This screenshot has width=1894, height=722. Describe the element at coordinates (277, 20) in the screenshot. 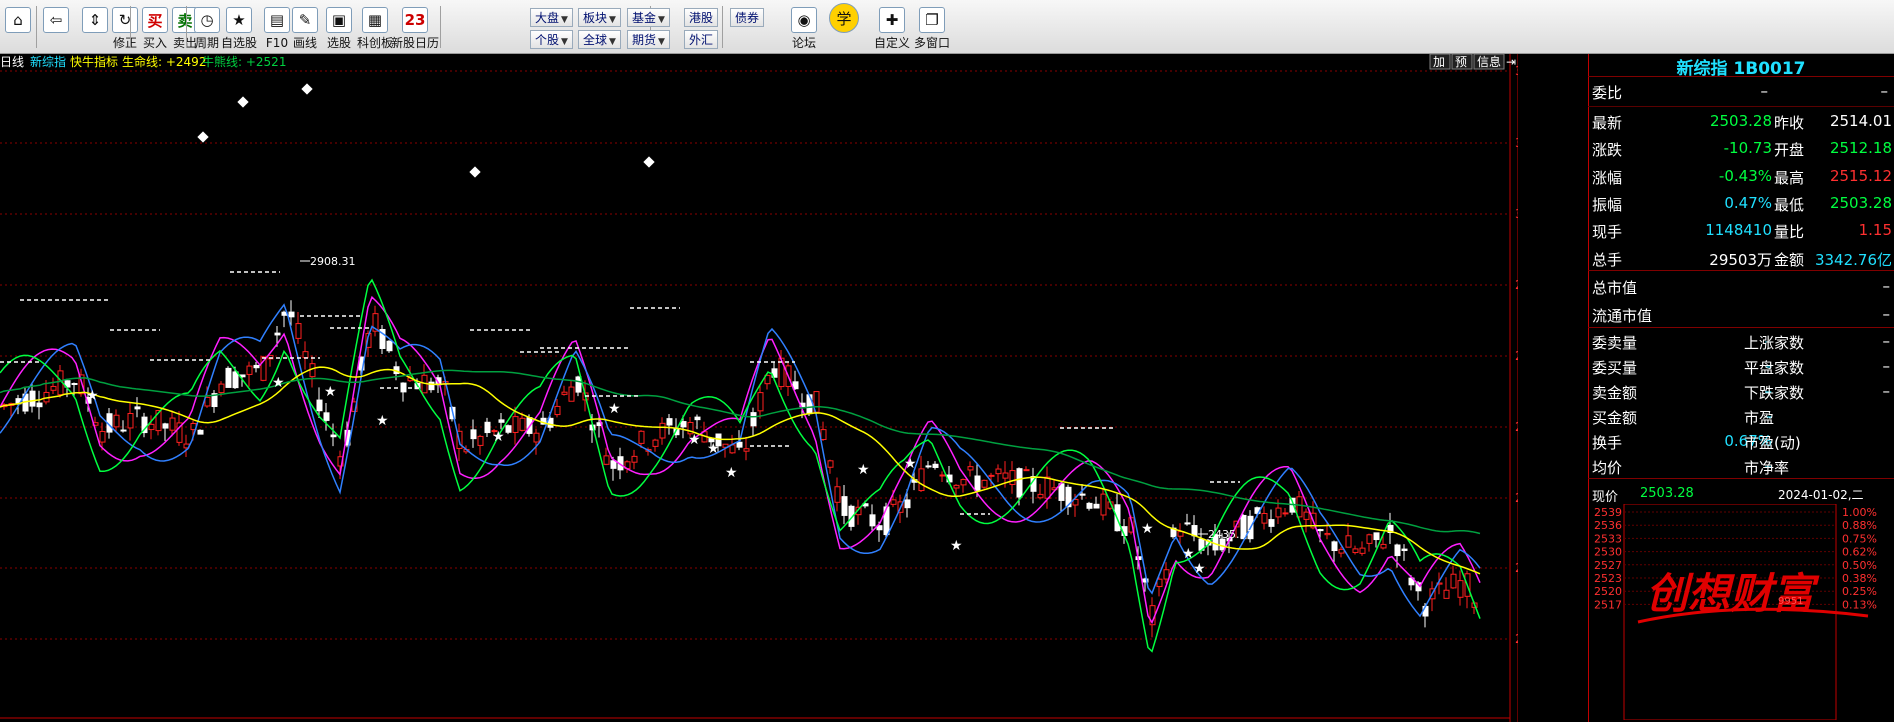

I see `document-icon: ▤` at that location.